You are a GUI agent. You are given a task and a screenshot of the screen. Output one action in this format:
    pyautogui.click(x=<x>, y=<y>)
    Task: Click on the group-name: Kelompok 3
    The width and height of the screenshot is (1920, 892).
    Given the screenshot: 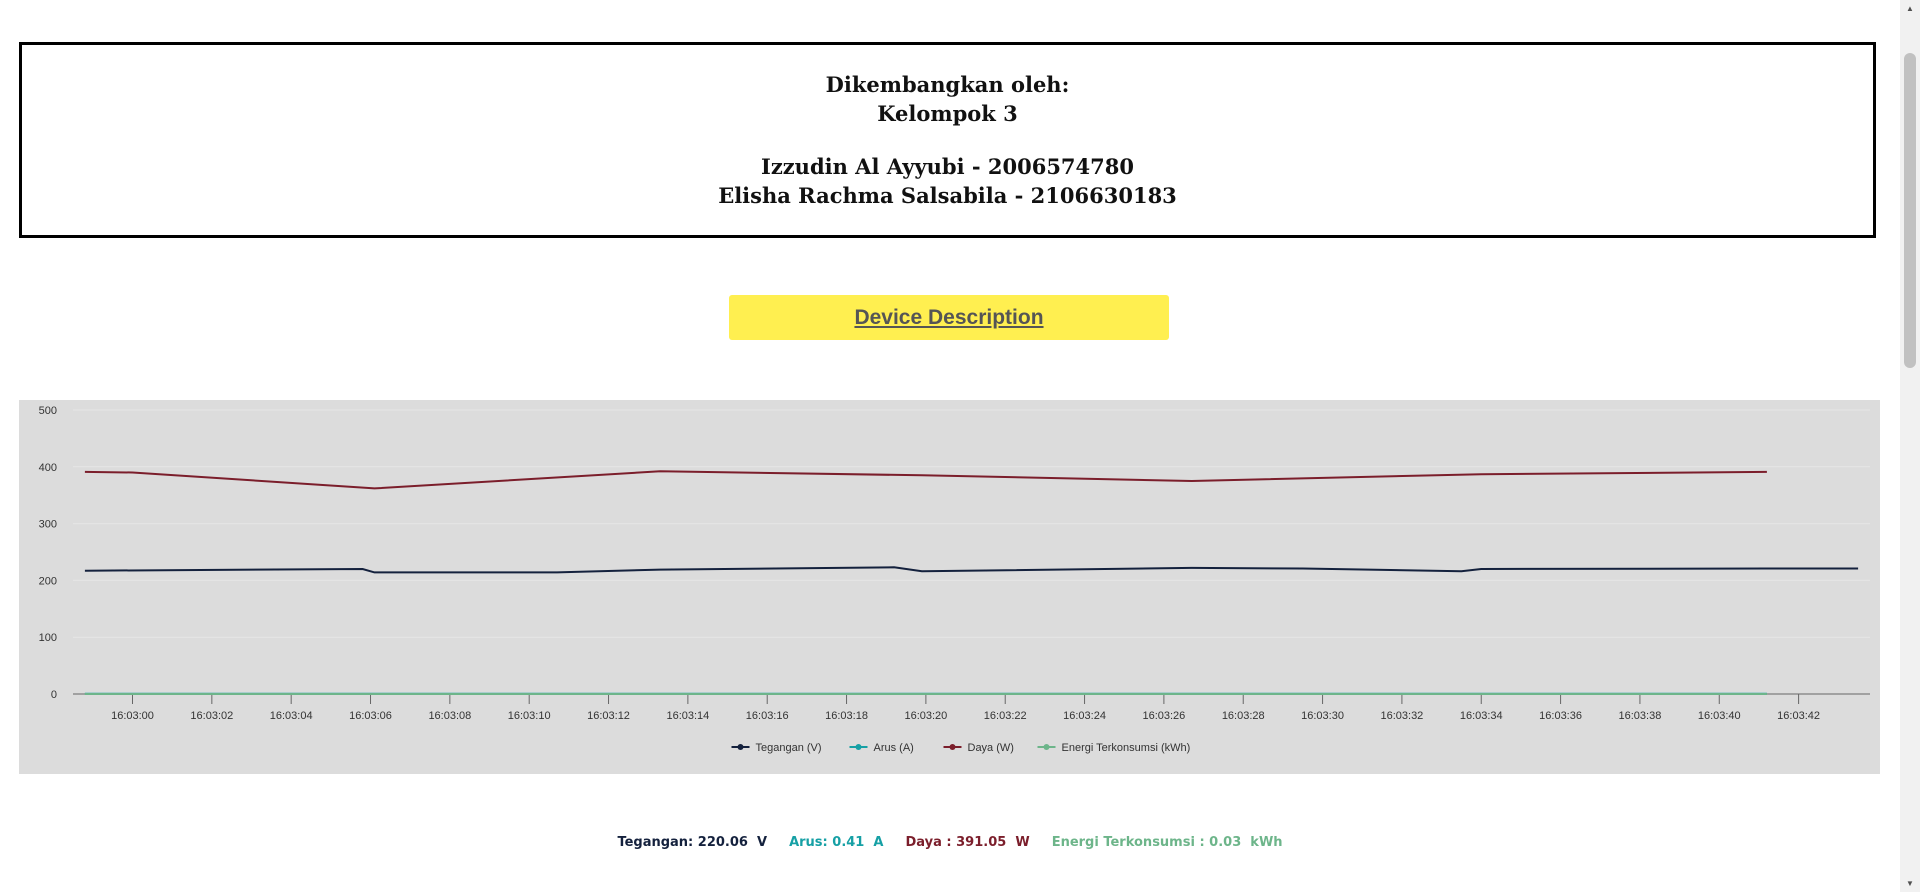 What is the action you would take?
    pyautogui.click(x=947, y=113)
    